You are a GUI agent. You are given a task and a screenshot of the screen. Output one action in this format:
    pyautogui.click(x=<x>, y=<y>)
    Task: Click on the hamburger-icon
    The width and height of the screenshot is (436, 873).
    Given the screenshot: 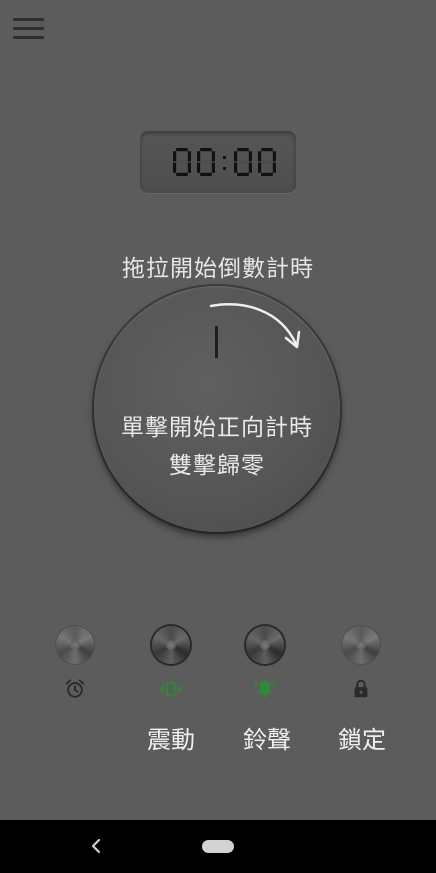 What is the action you would take?
    pyautogui.click(x=28, y=19)
    